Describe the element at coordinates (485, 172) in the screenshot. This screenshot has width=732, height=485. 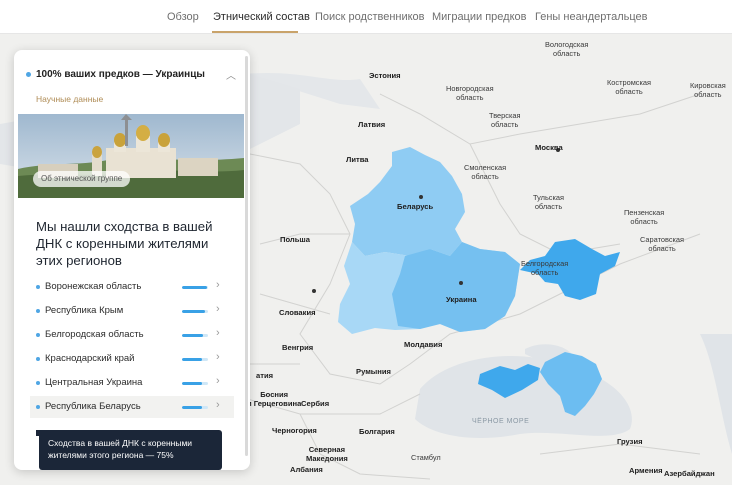
I see `label-smolensk: Смоленская область` at that location.